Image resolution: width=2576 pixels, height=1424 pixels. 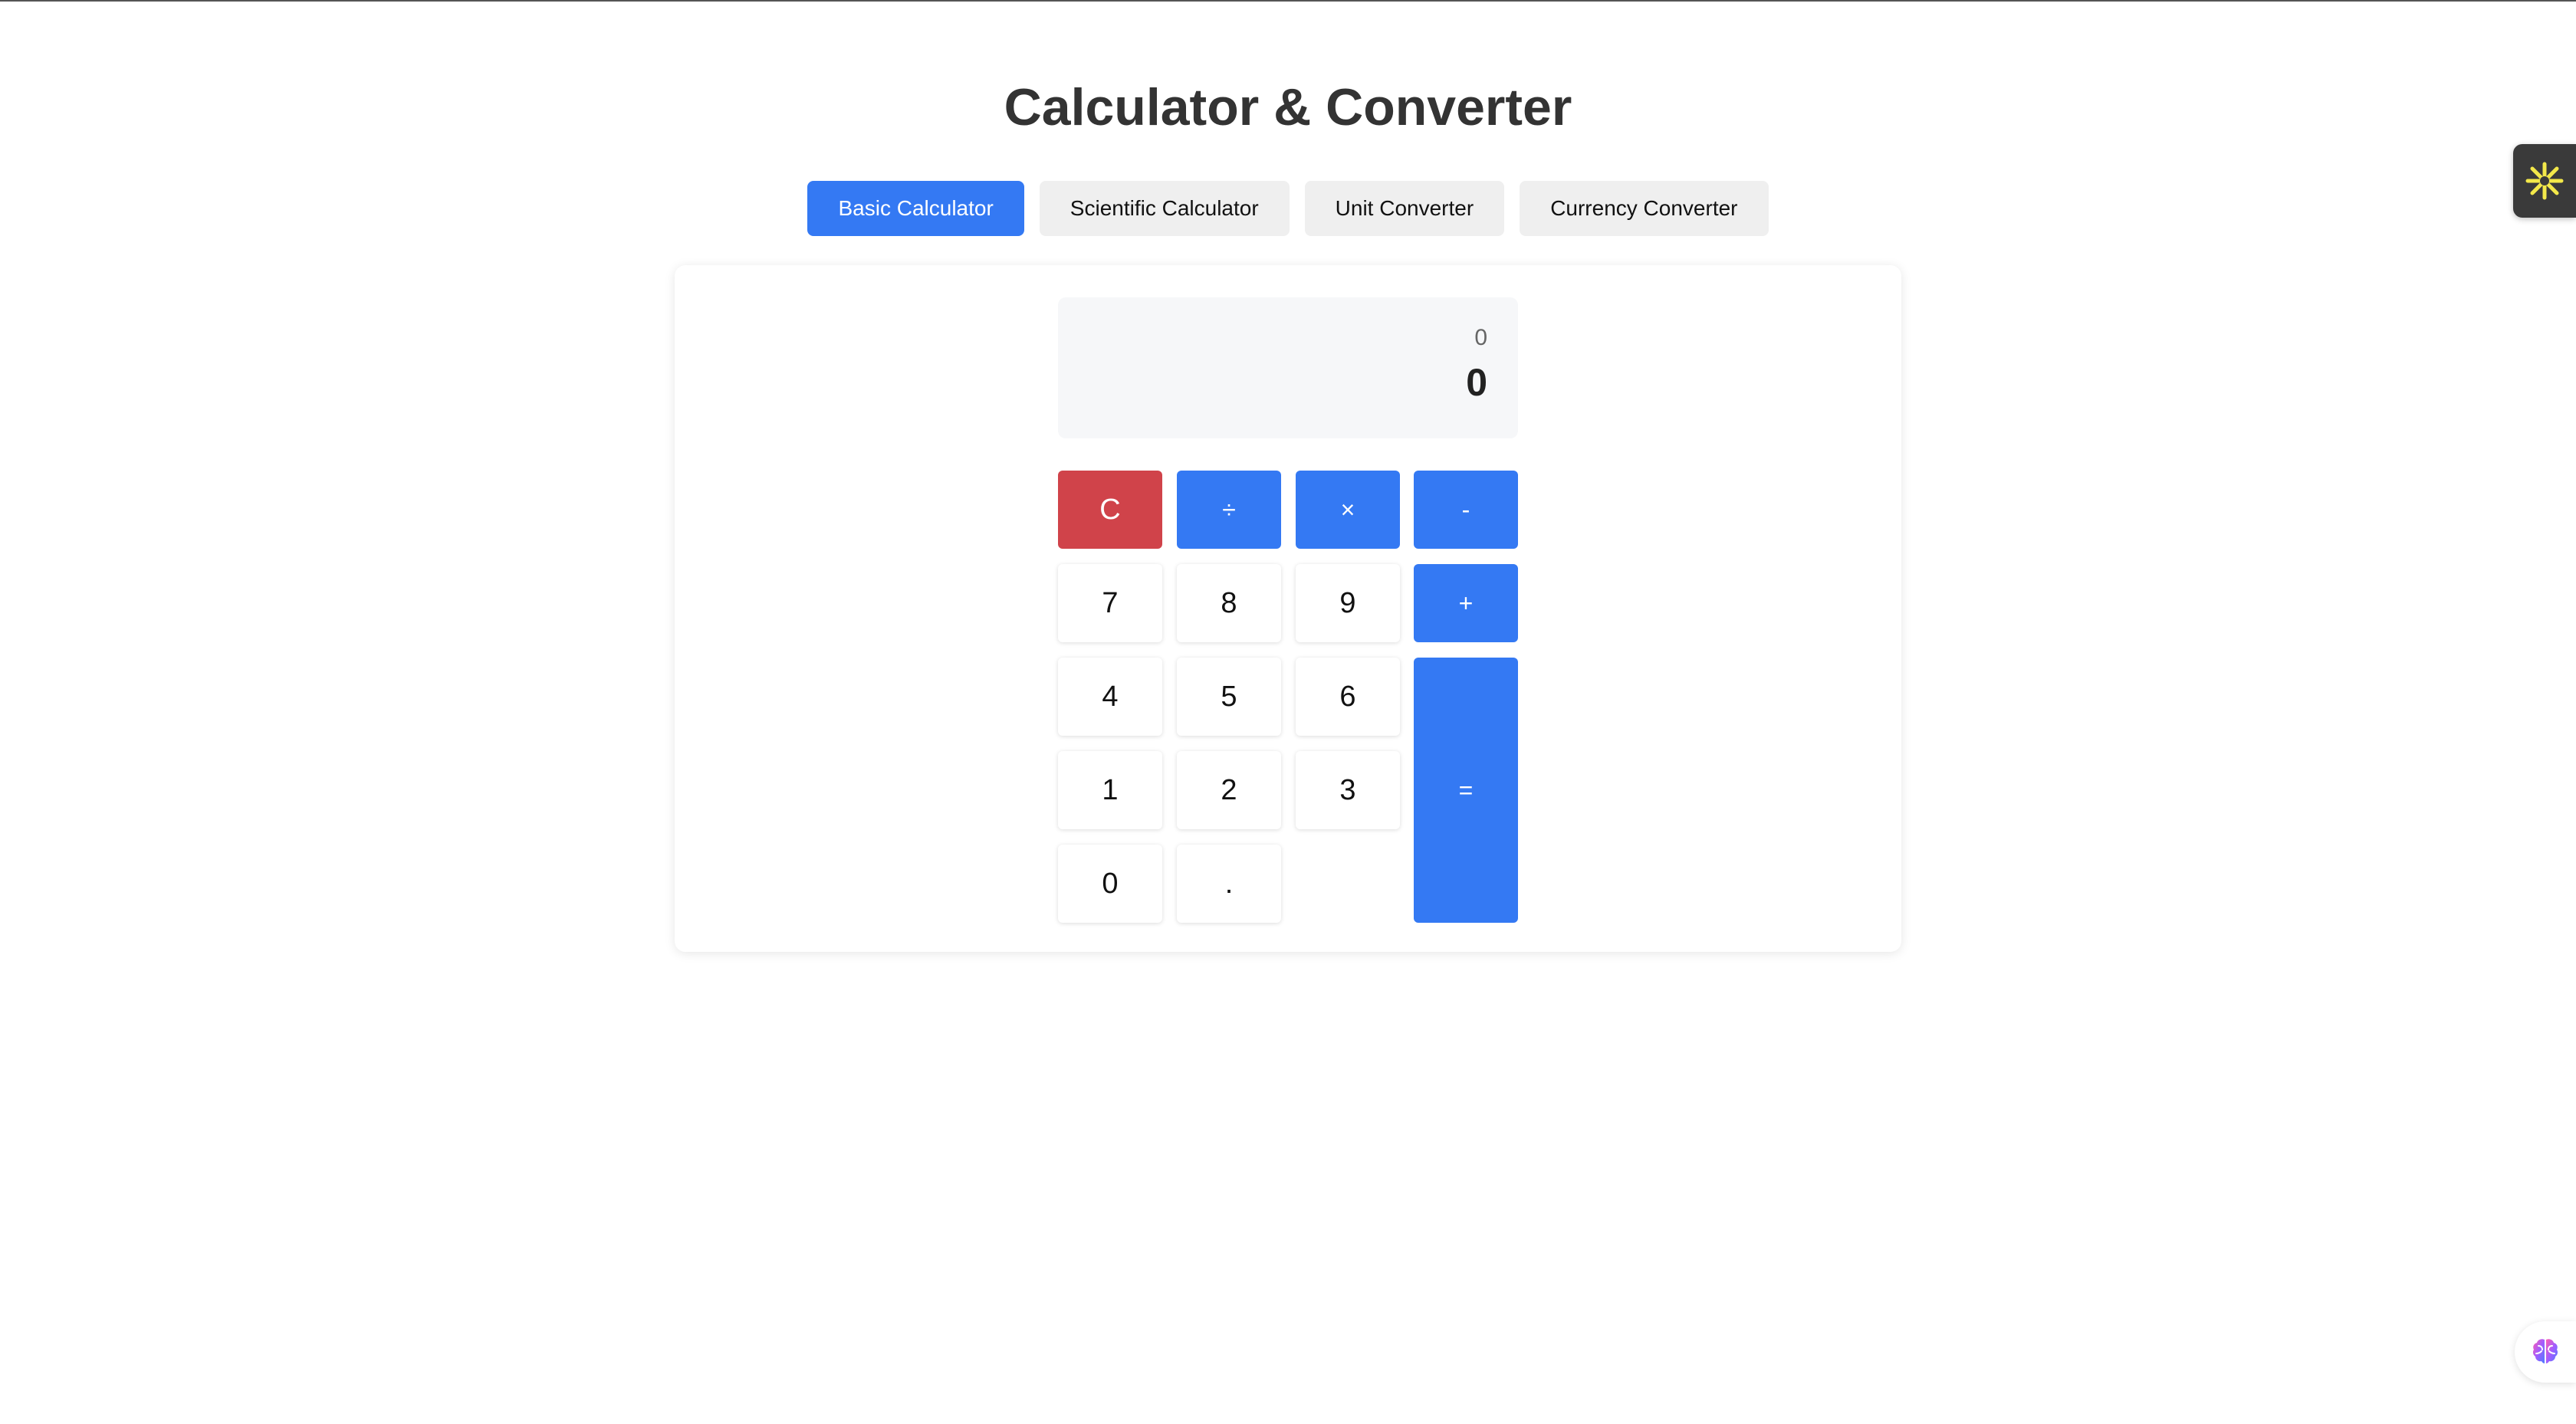 I want to click on digit-2-button: 2, so click(x=1229, y=790).